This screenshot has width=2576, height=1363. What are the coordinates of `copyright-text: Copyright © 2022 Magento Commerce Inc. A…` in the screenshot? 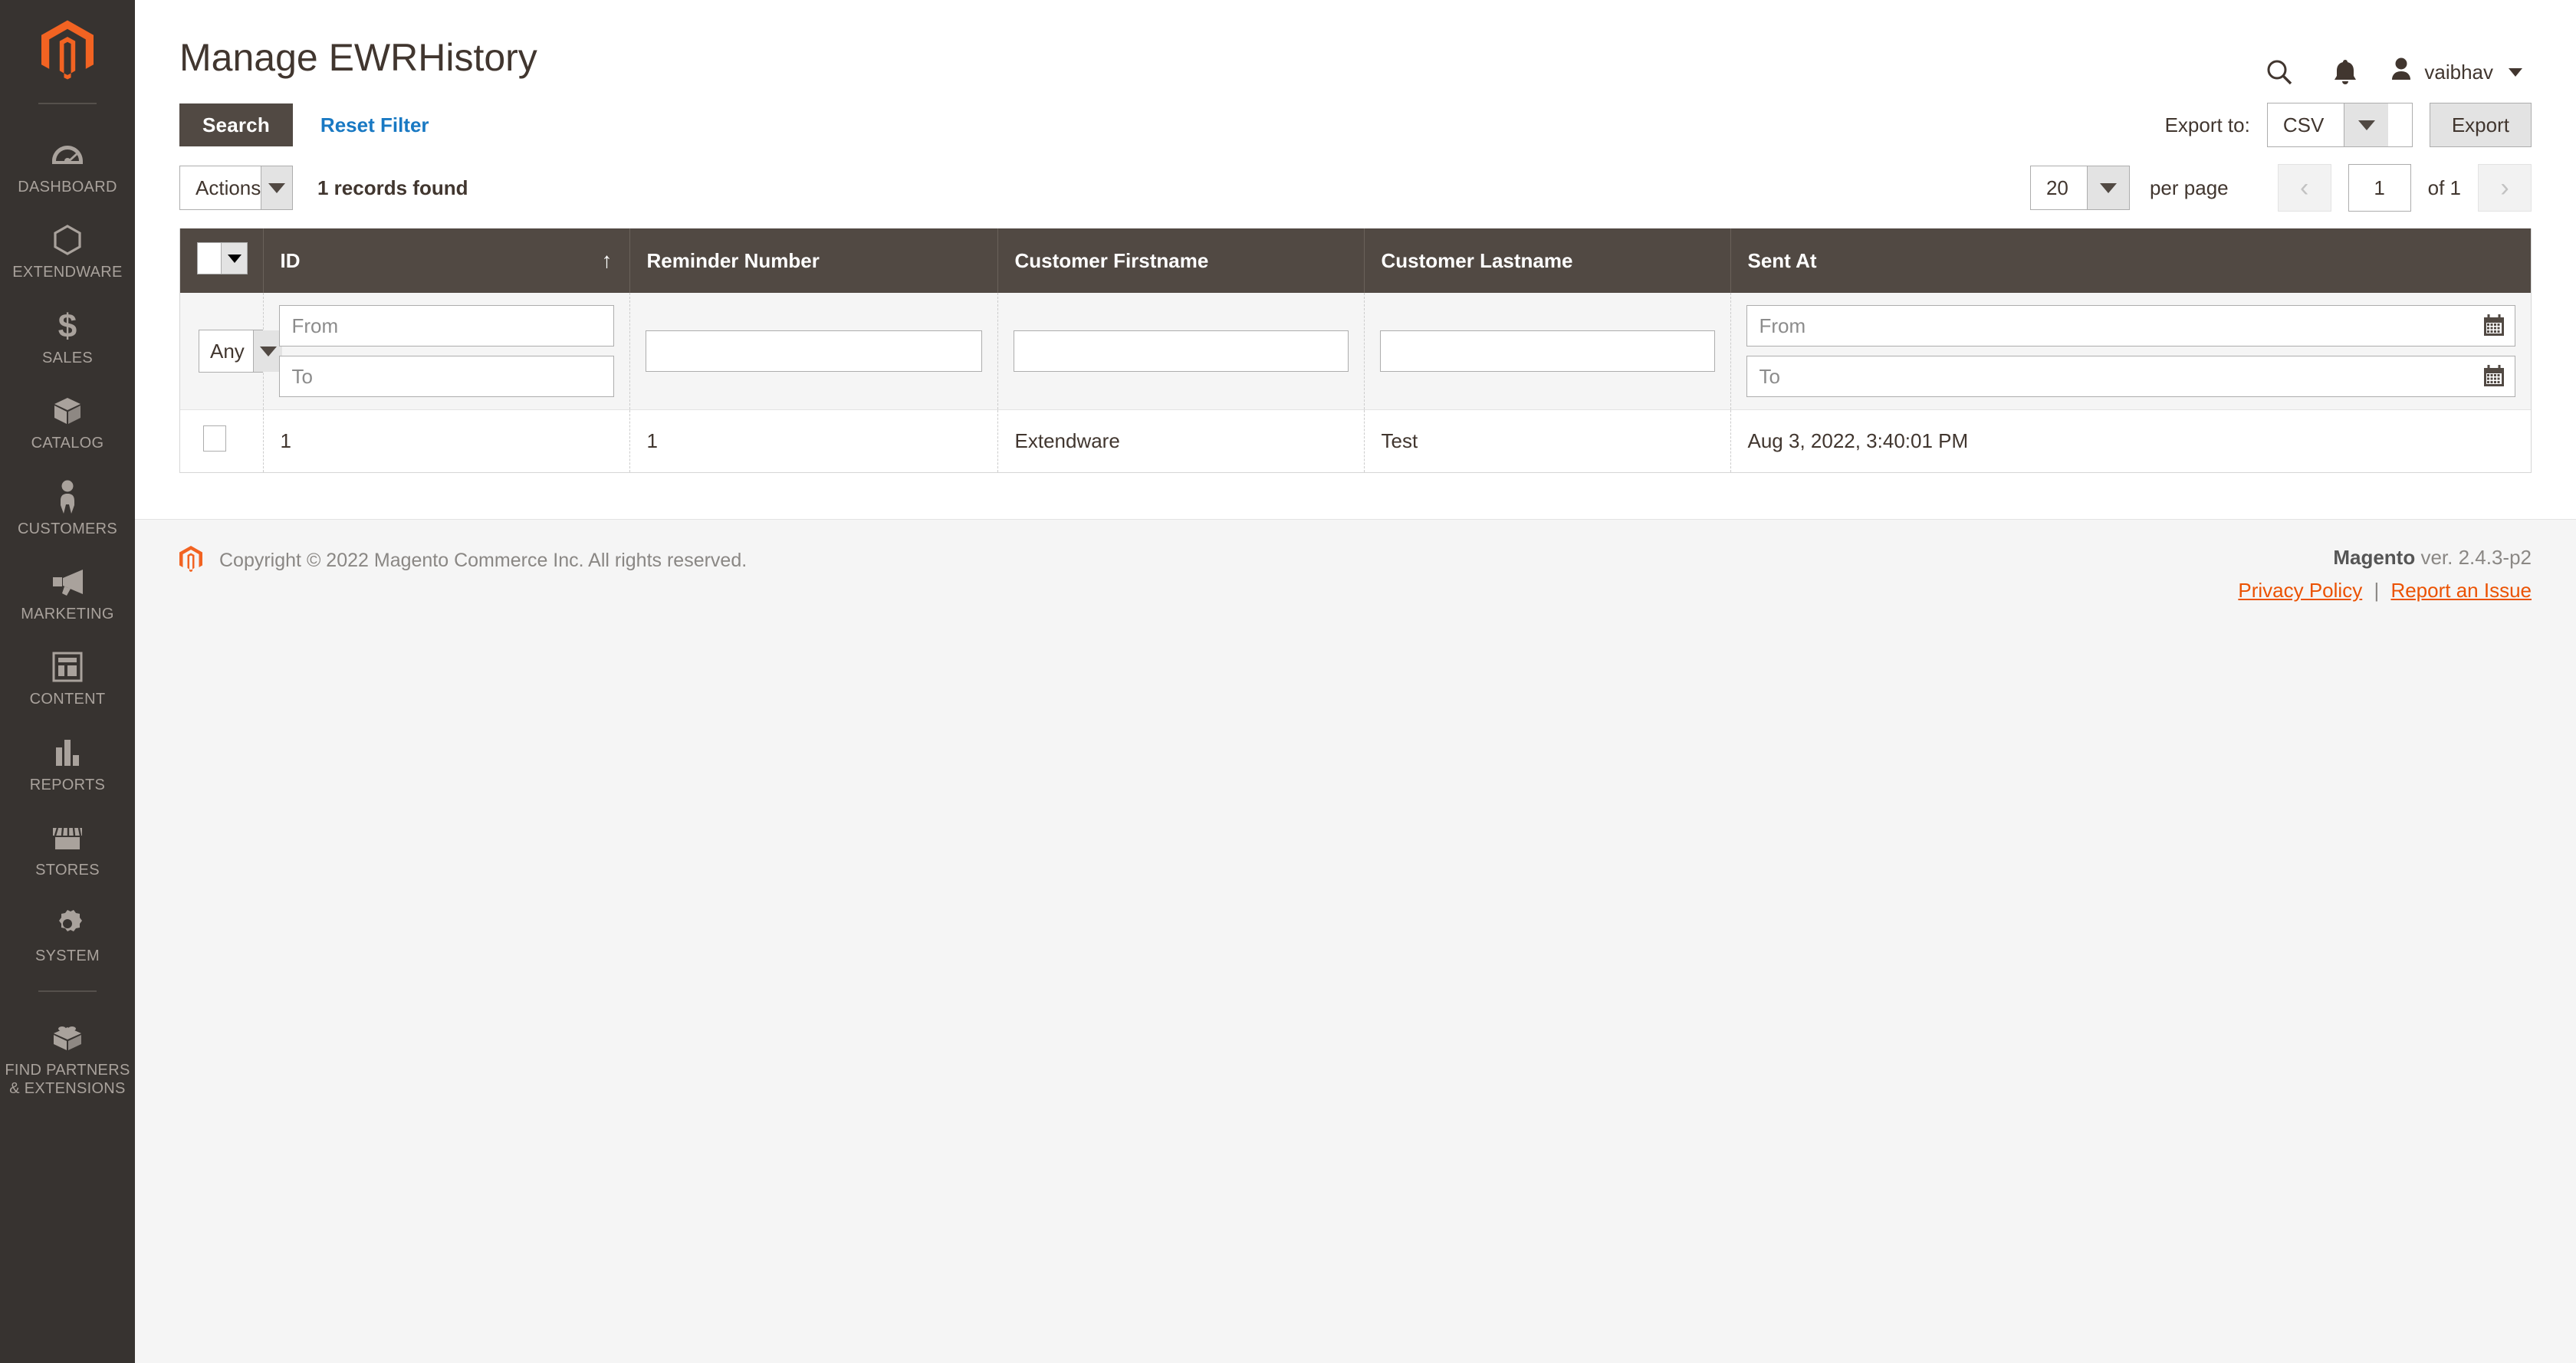 It's located at (484, 560).